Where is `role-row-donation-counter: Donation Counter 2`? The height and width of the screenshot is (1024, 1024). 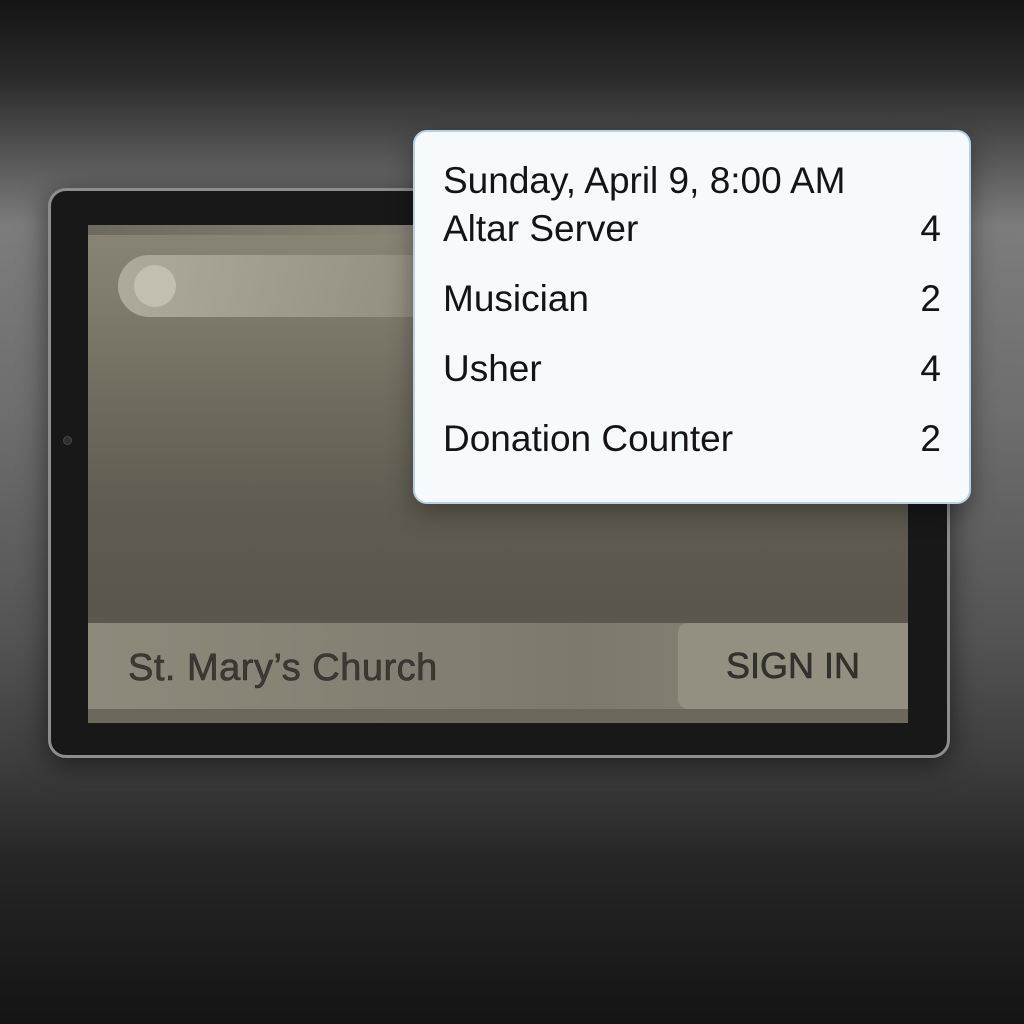
role-row-donation-counter: Donation Counter 2 is located at coordinates (692, 439).